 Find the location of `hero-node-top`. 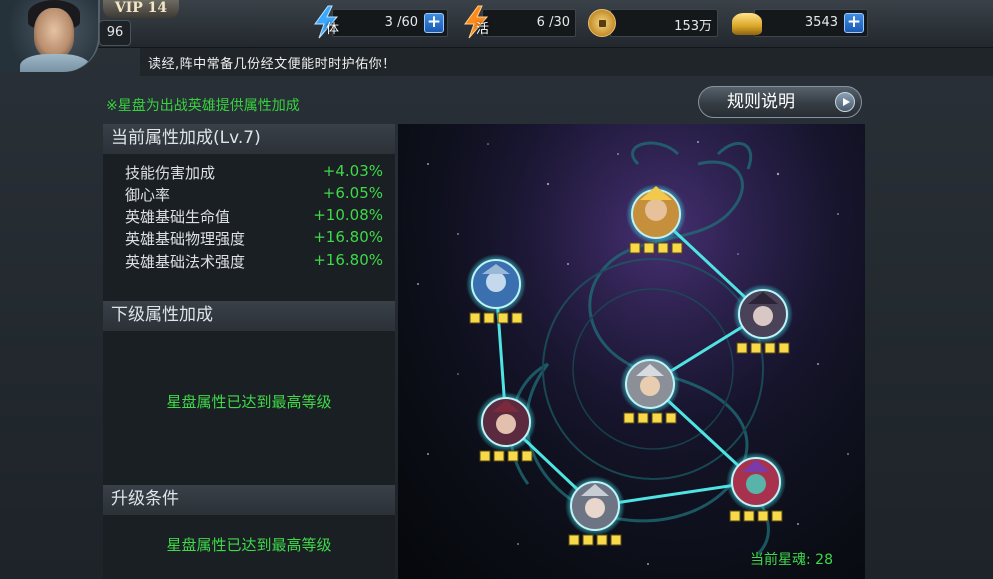

hero-node-top is located at coordinates (656, 214).